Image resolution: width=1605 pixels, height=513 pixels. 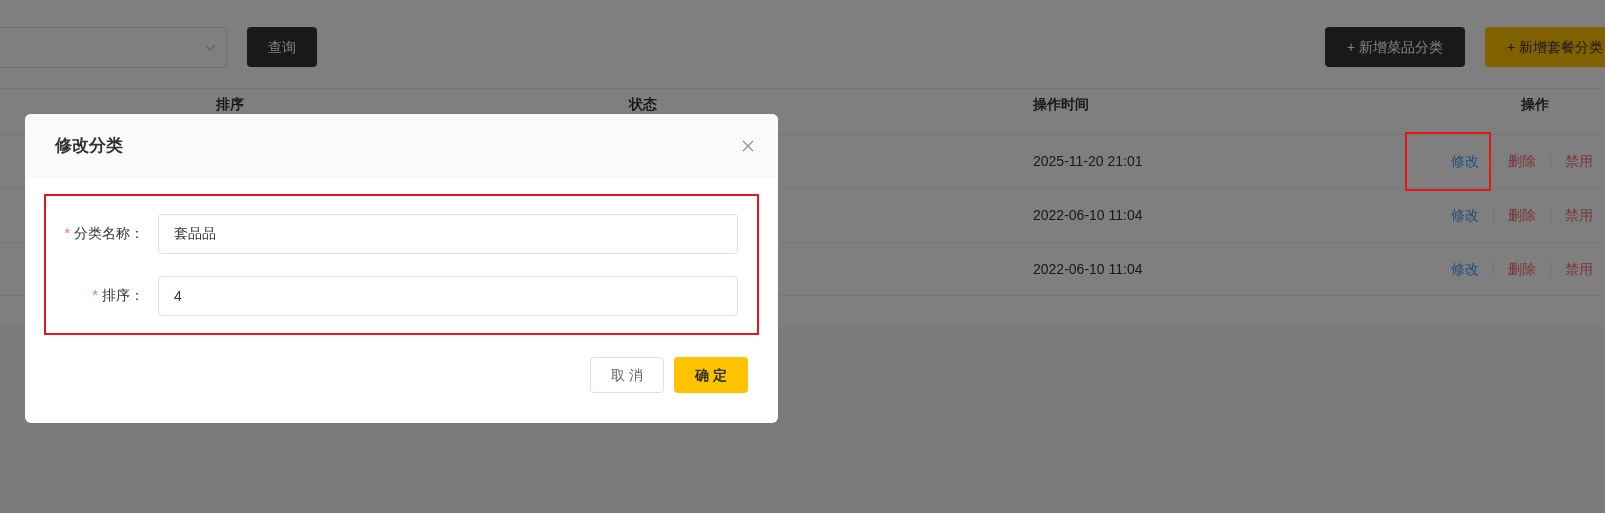 I want to click on query-button: 查询, so click(x=282, y=47).